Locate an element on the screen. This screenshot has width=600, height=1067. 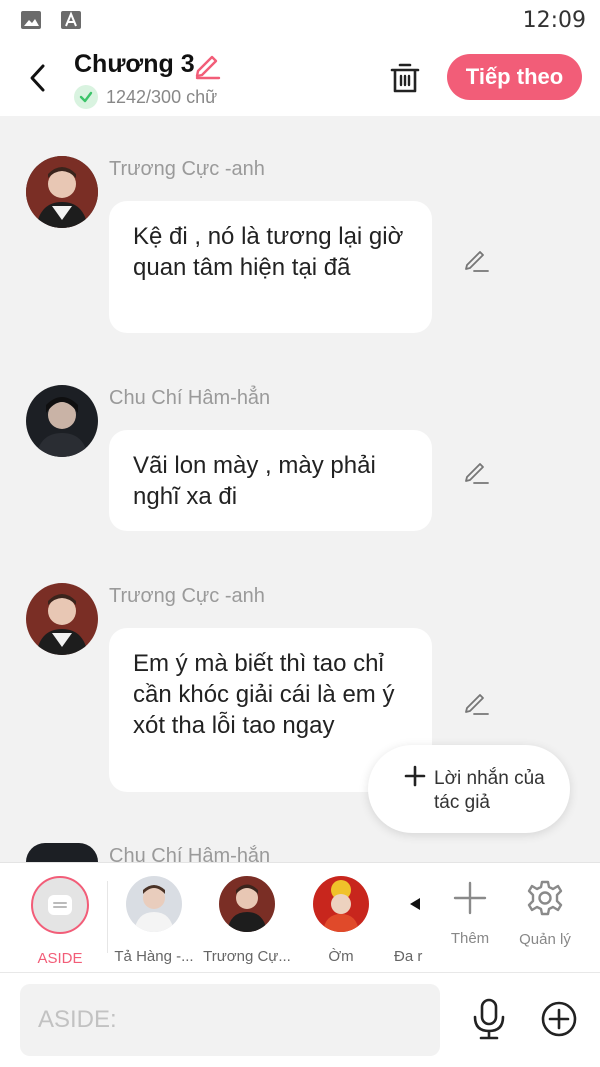
next-button: Tiếp theo is located at coordinates (514, 77).